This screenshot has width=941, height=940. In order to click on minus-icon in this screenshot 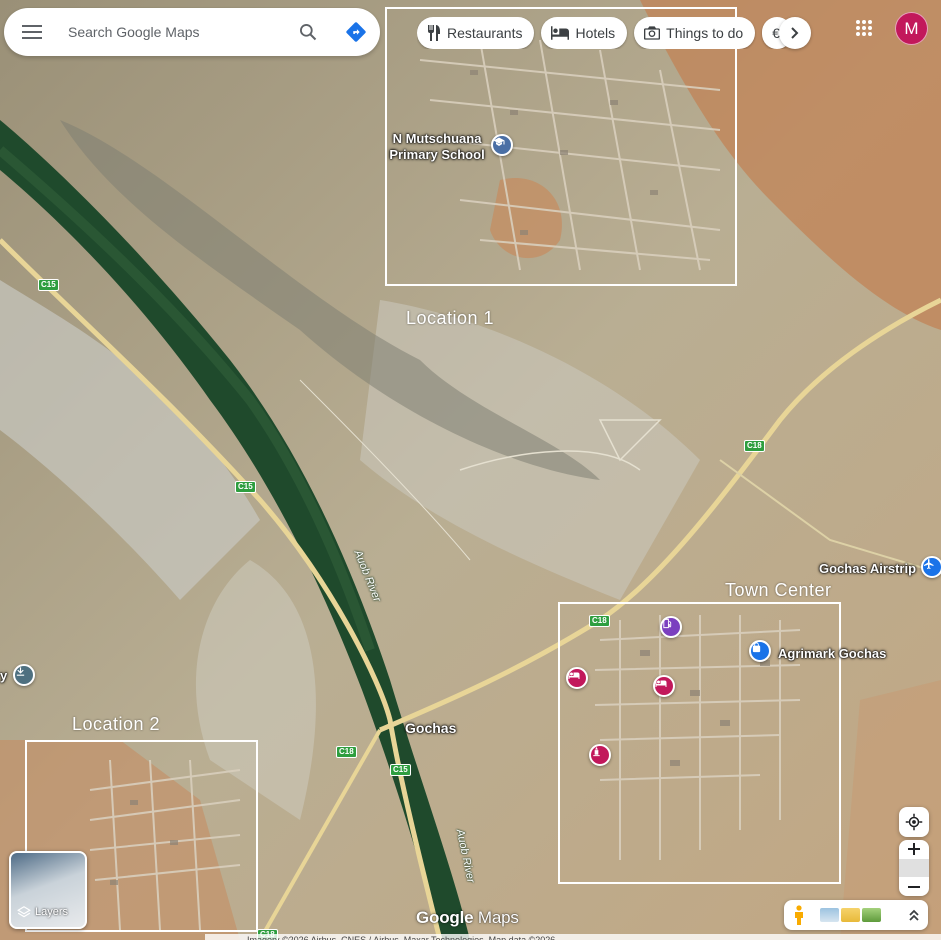, I will do `click(914, 886)`.